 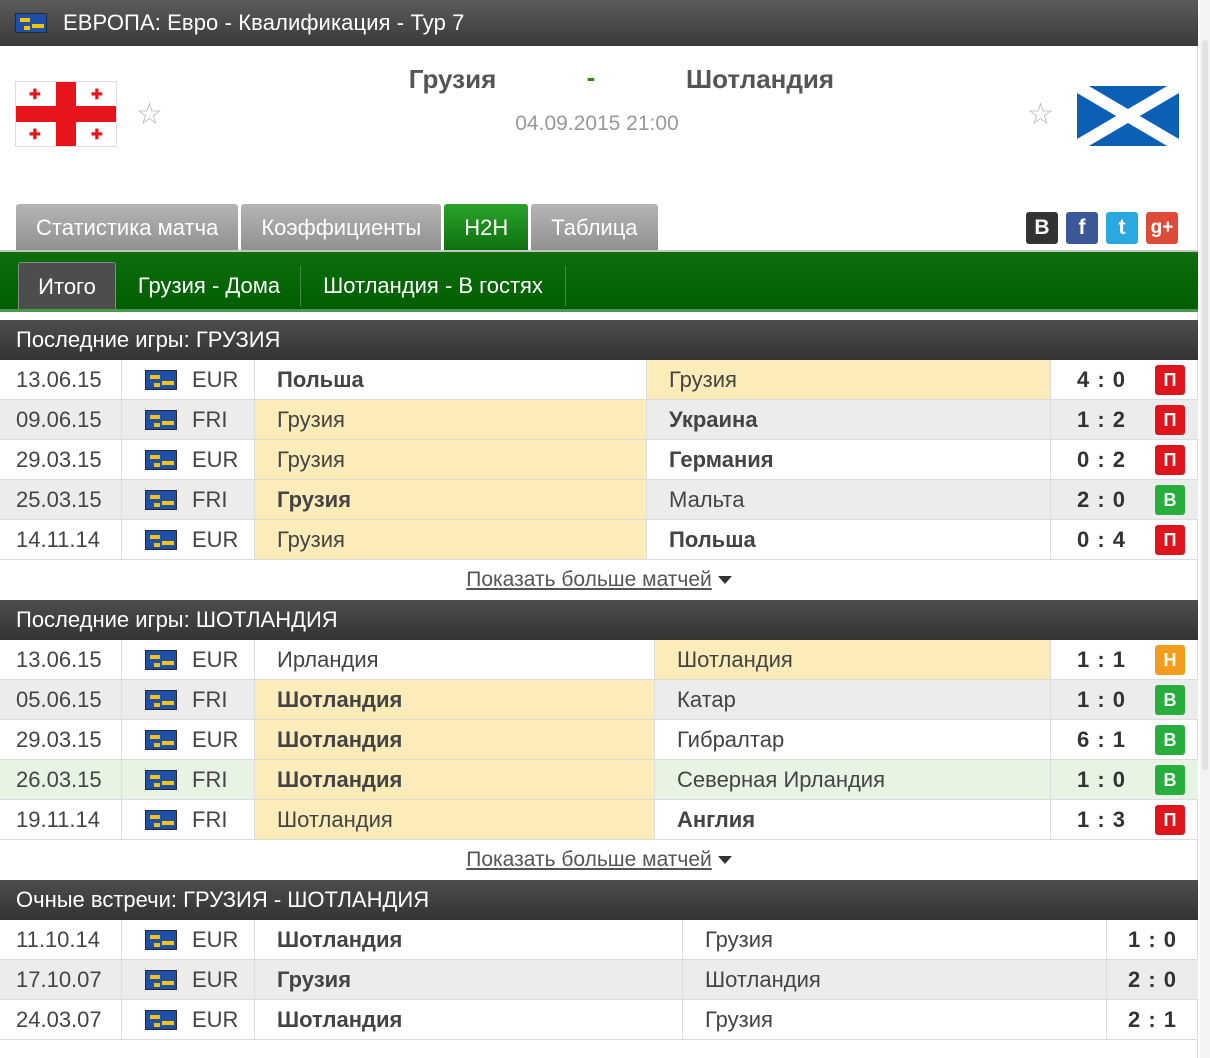 What do you see at coordinates (594, 228) in the screenshot?
I see `tab-standings: Таблица` at bounding box center [594, 228].